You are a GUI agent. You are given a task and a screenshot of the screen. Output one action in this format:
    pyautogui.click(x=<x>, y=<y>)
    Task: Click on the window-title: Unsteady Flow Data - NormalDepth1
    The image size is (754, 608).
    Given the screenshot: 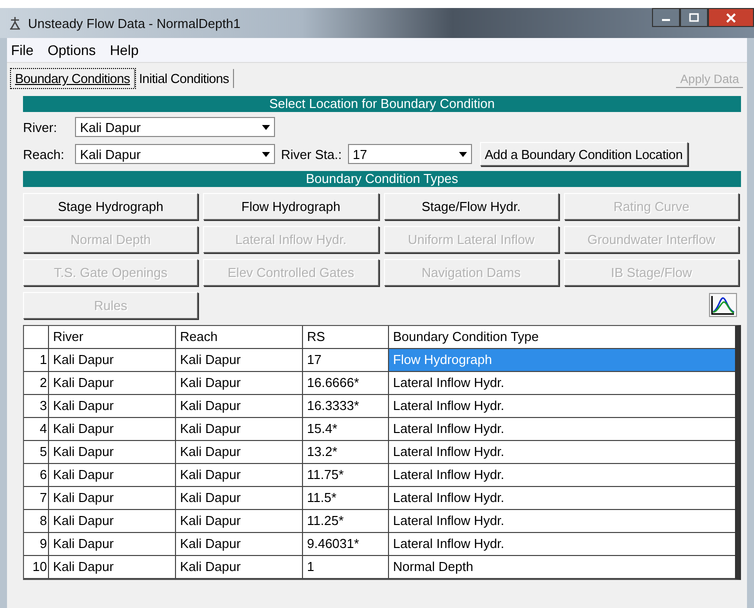 What is the action you would take?
    pyautogui.click(x=134, y=23)
    